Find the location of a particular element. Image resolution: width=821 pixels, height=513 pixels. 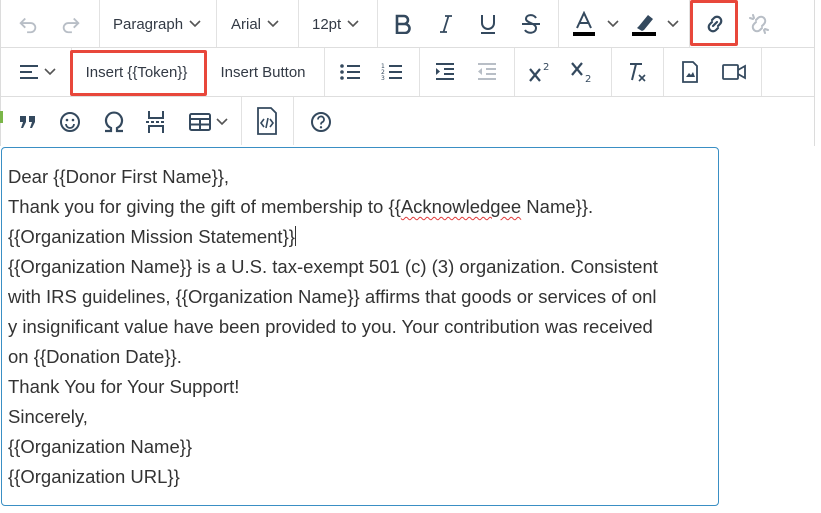

numbered-list-icon: 123 is located at coordinates (391, 72).